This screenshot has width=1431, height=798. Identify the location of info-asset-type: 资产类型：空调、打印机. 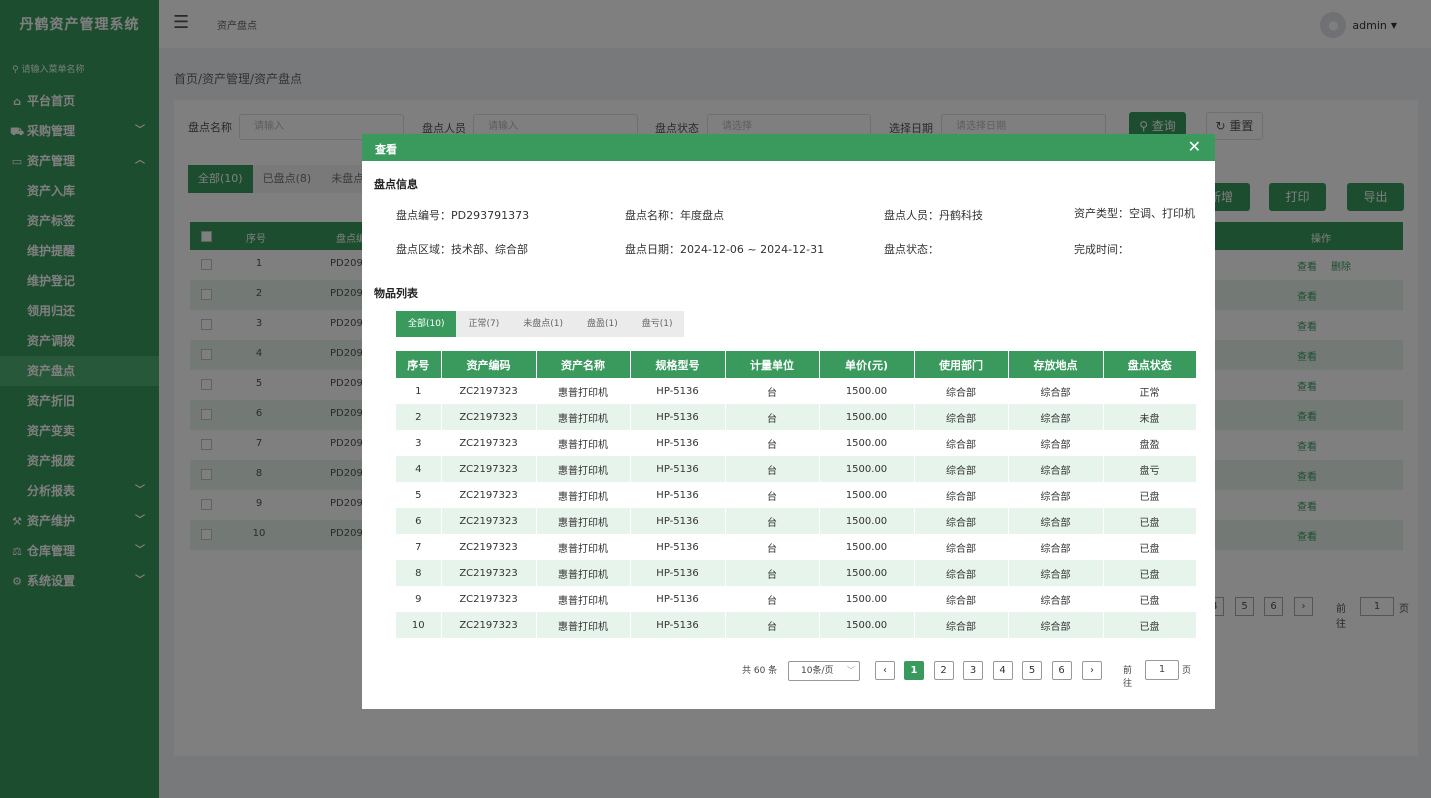
(1134, 213).